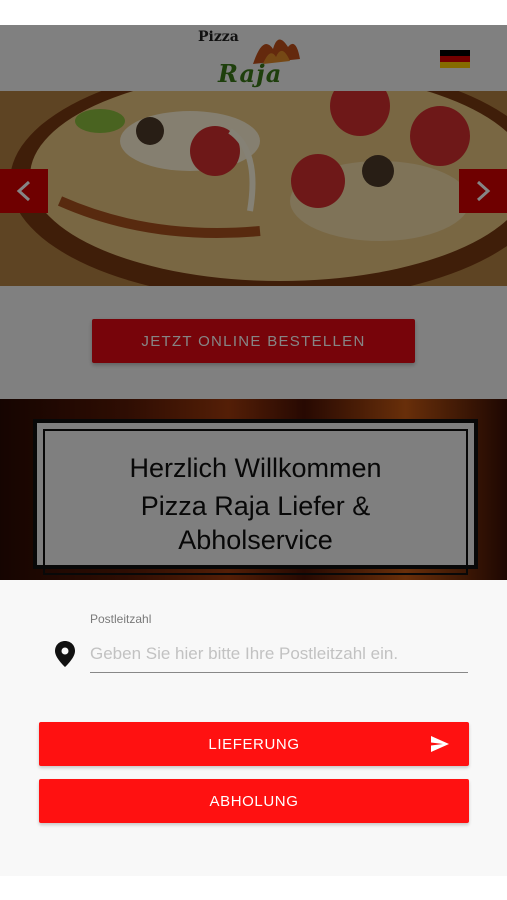 This screenshot has height=900, width=507. I want to click on delivery-button-label: LIEFERUNG, so click(254, 744).